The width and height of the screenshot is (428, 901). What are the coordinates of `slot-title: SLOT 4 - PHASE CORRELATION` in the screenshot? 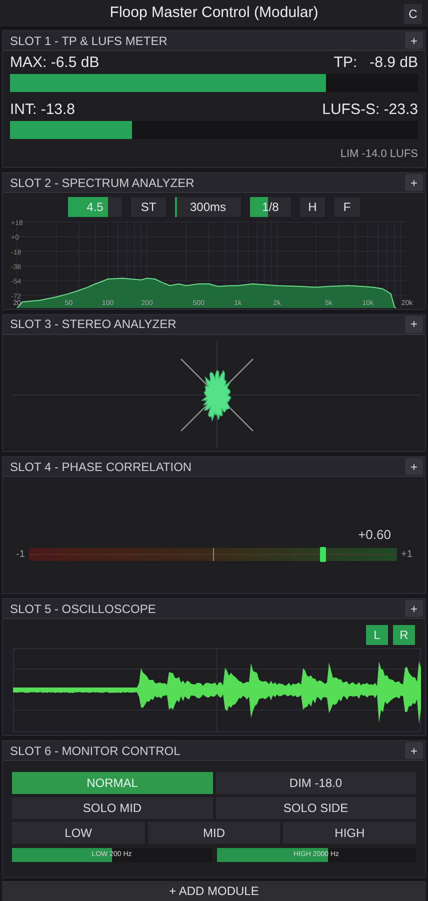 It's located at (101, 466).